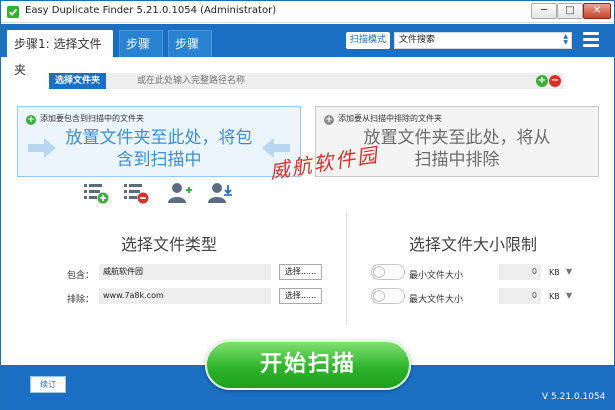  Describe the element at coordinates (565, 39) in the screenshot. I see `select-updown-icon: ▲ ▼` at that location.